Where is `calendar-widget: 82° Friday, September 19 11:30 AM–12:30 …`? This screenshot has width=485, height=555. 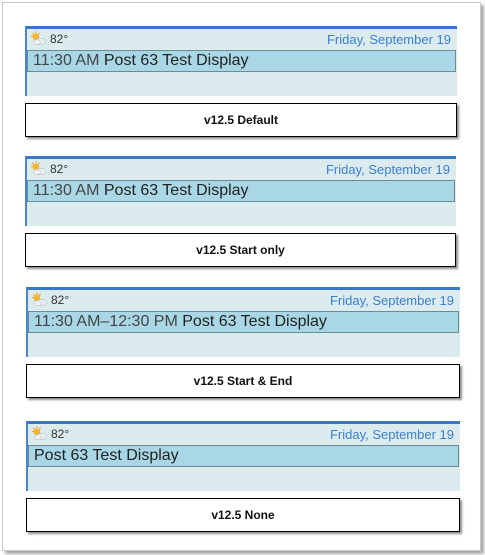
calendar-widget: 82° Friday, September 19 11:30 AM–12:30 … is located at coordinates (243, 322).